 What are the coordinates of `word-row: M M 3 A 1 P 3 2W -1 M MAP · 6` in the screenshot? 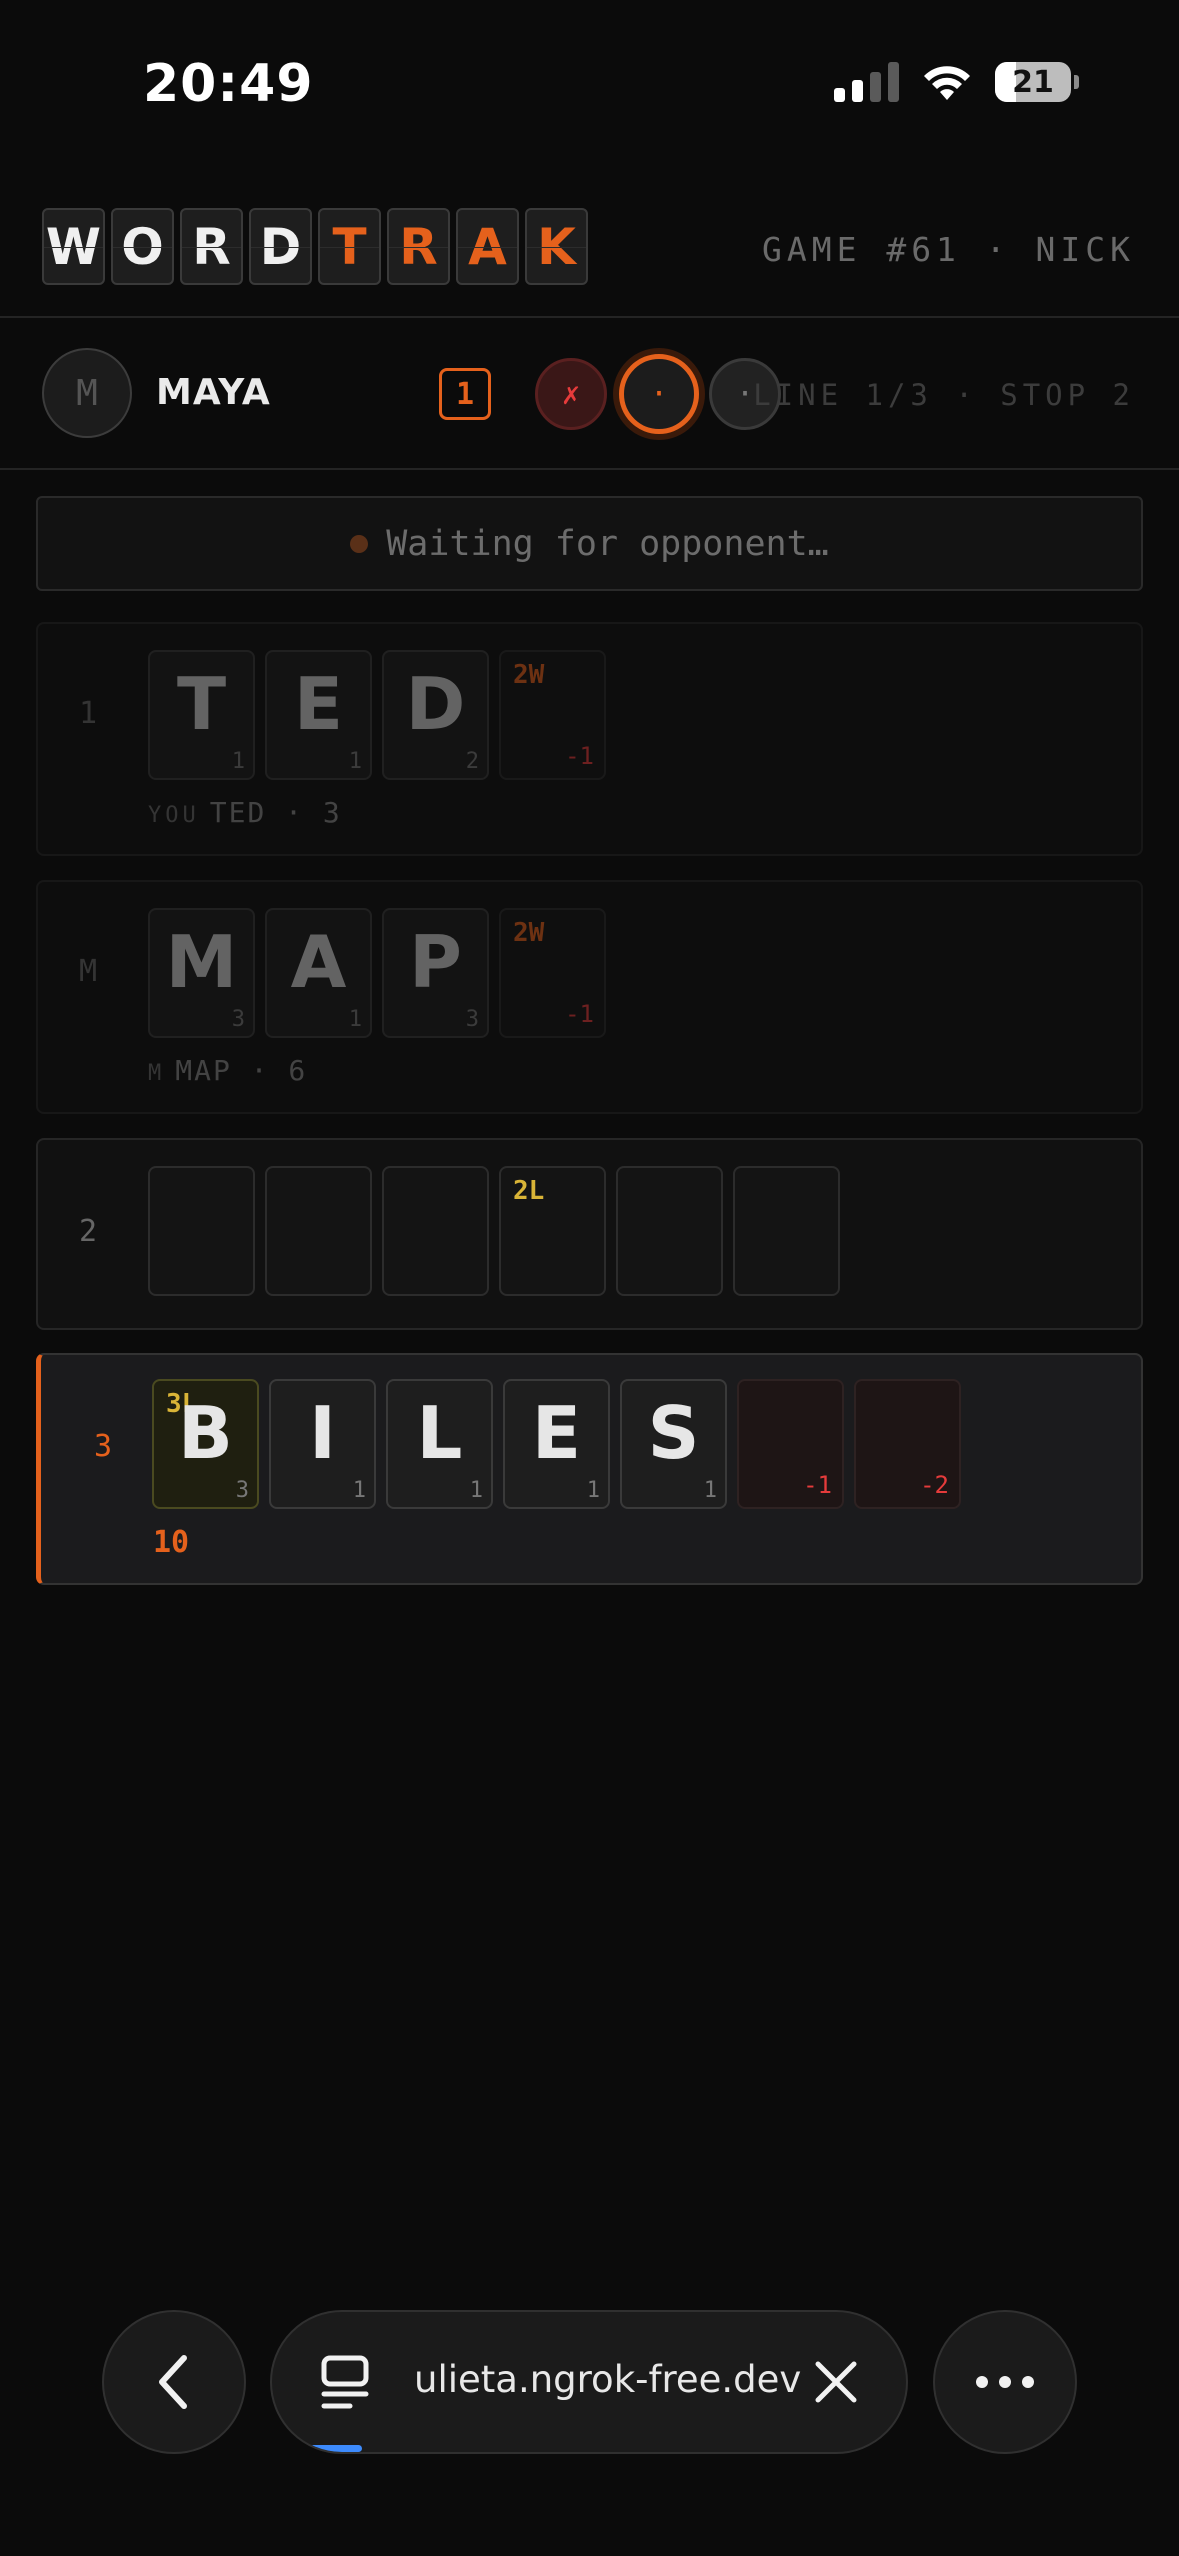 It's located at (589, 997).